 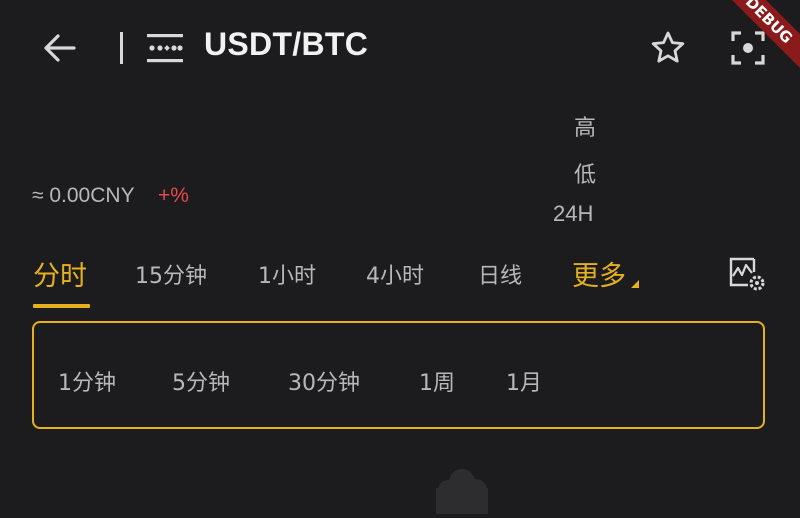 I want to click on tab-15min: 15分钟, so click(x=171, y=274).